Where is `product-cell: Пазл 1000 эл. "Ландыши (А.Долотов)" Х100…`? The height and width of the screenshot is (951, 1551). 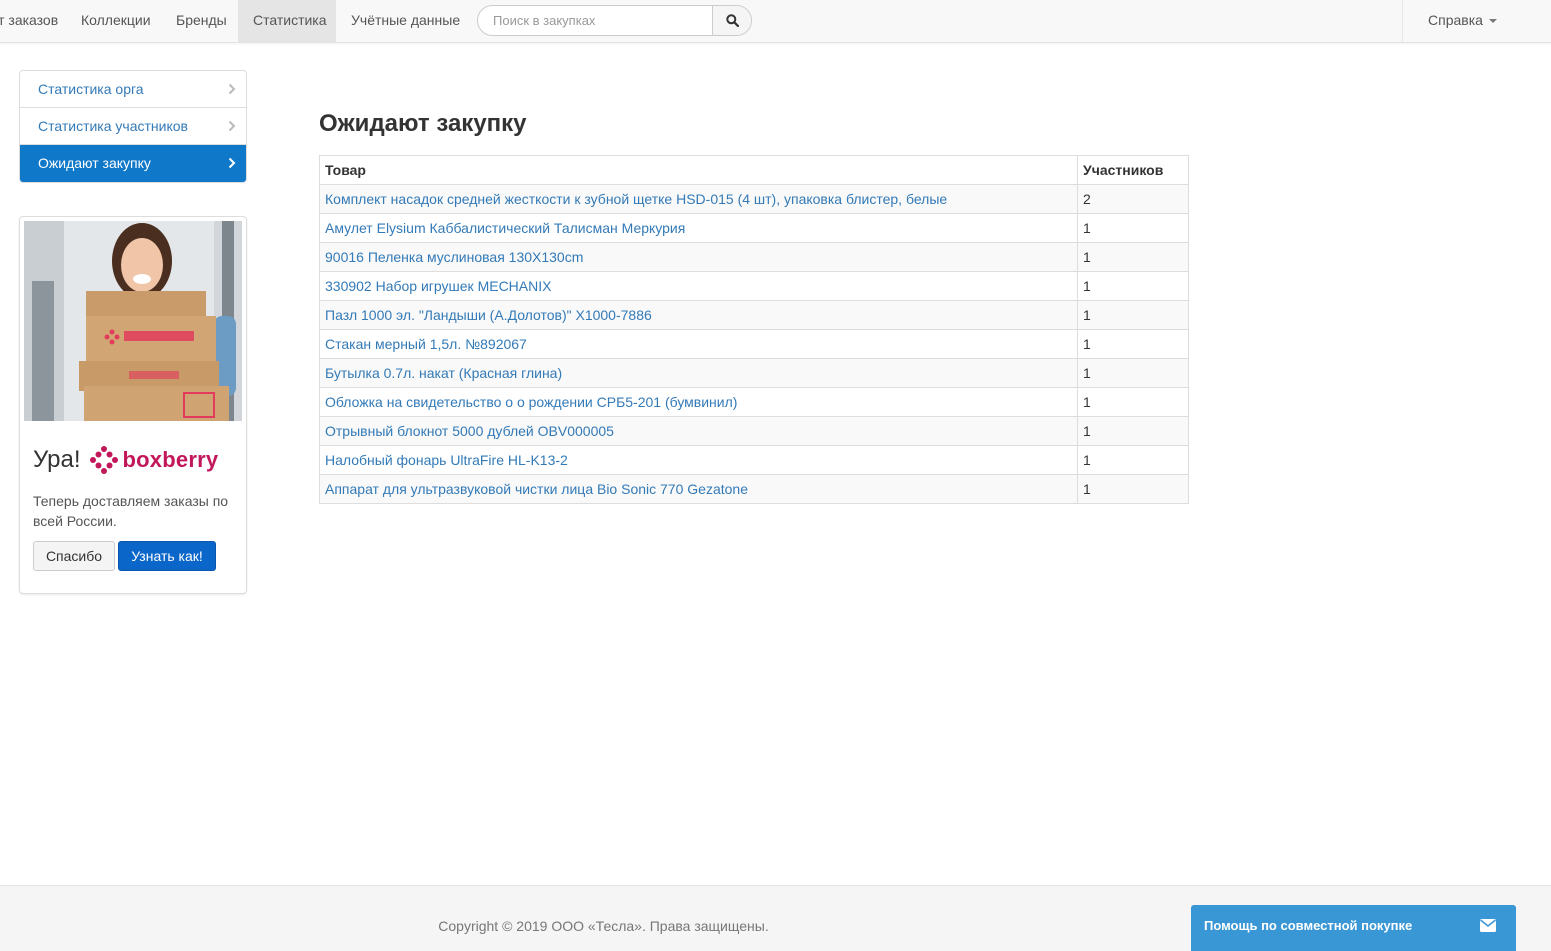 product-cell: Пазл 1000 эл. "Ландыши (А.Долотов)" Х100… is located at coordinates (698, 315).